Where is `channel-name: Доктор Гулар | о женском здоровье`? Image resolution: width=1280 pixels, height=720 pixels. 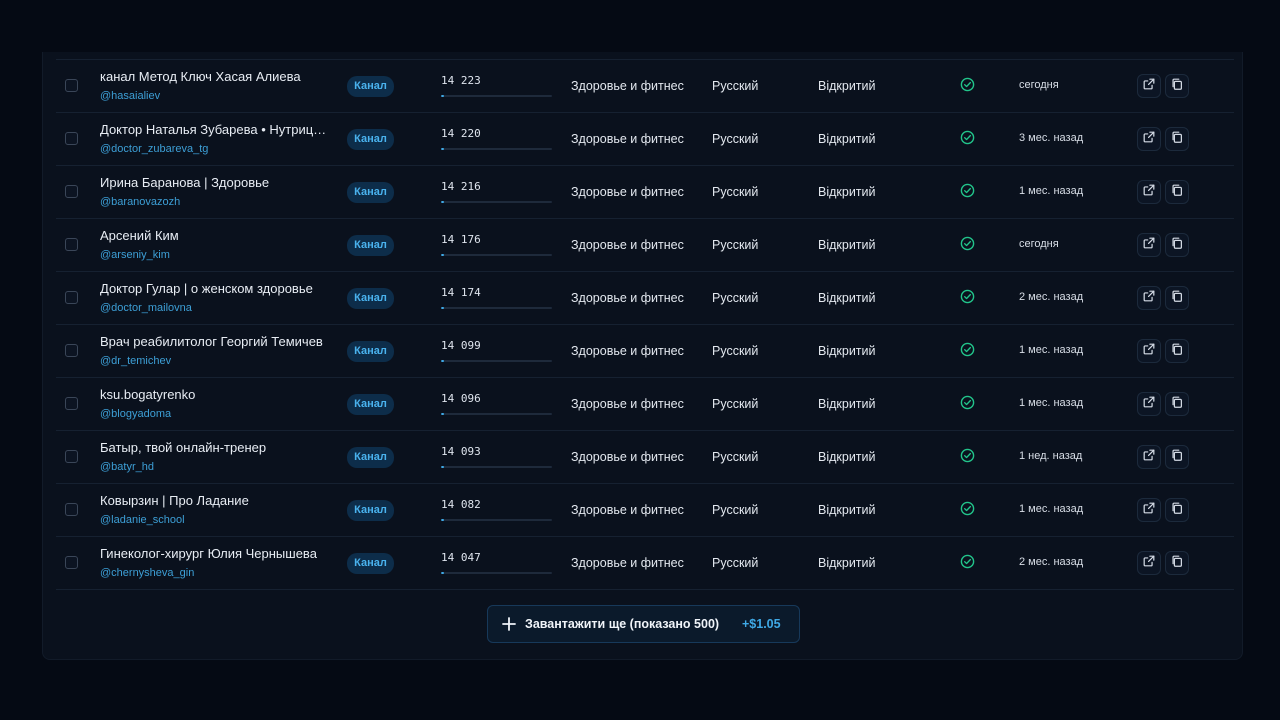
channel-name: Доктор Гулар | о женском здоровье is located at coordinates (216, 288).